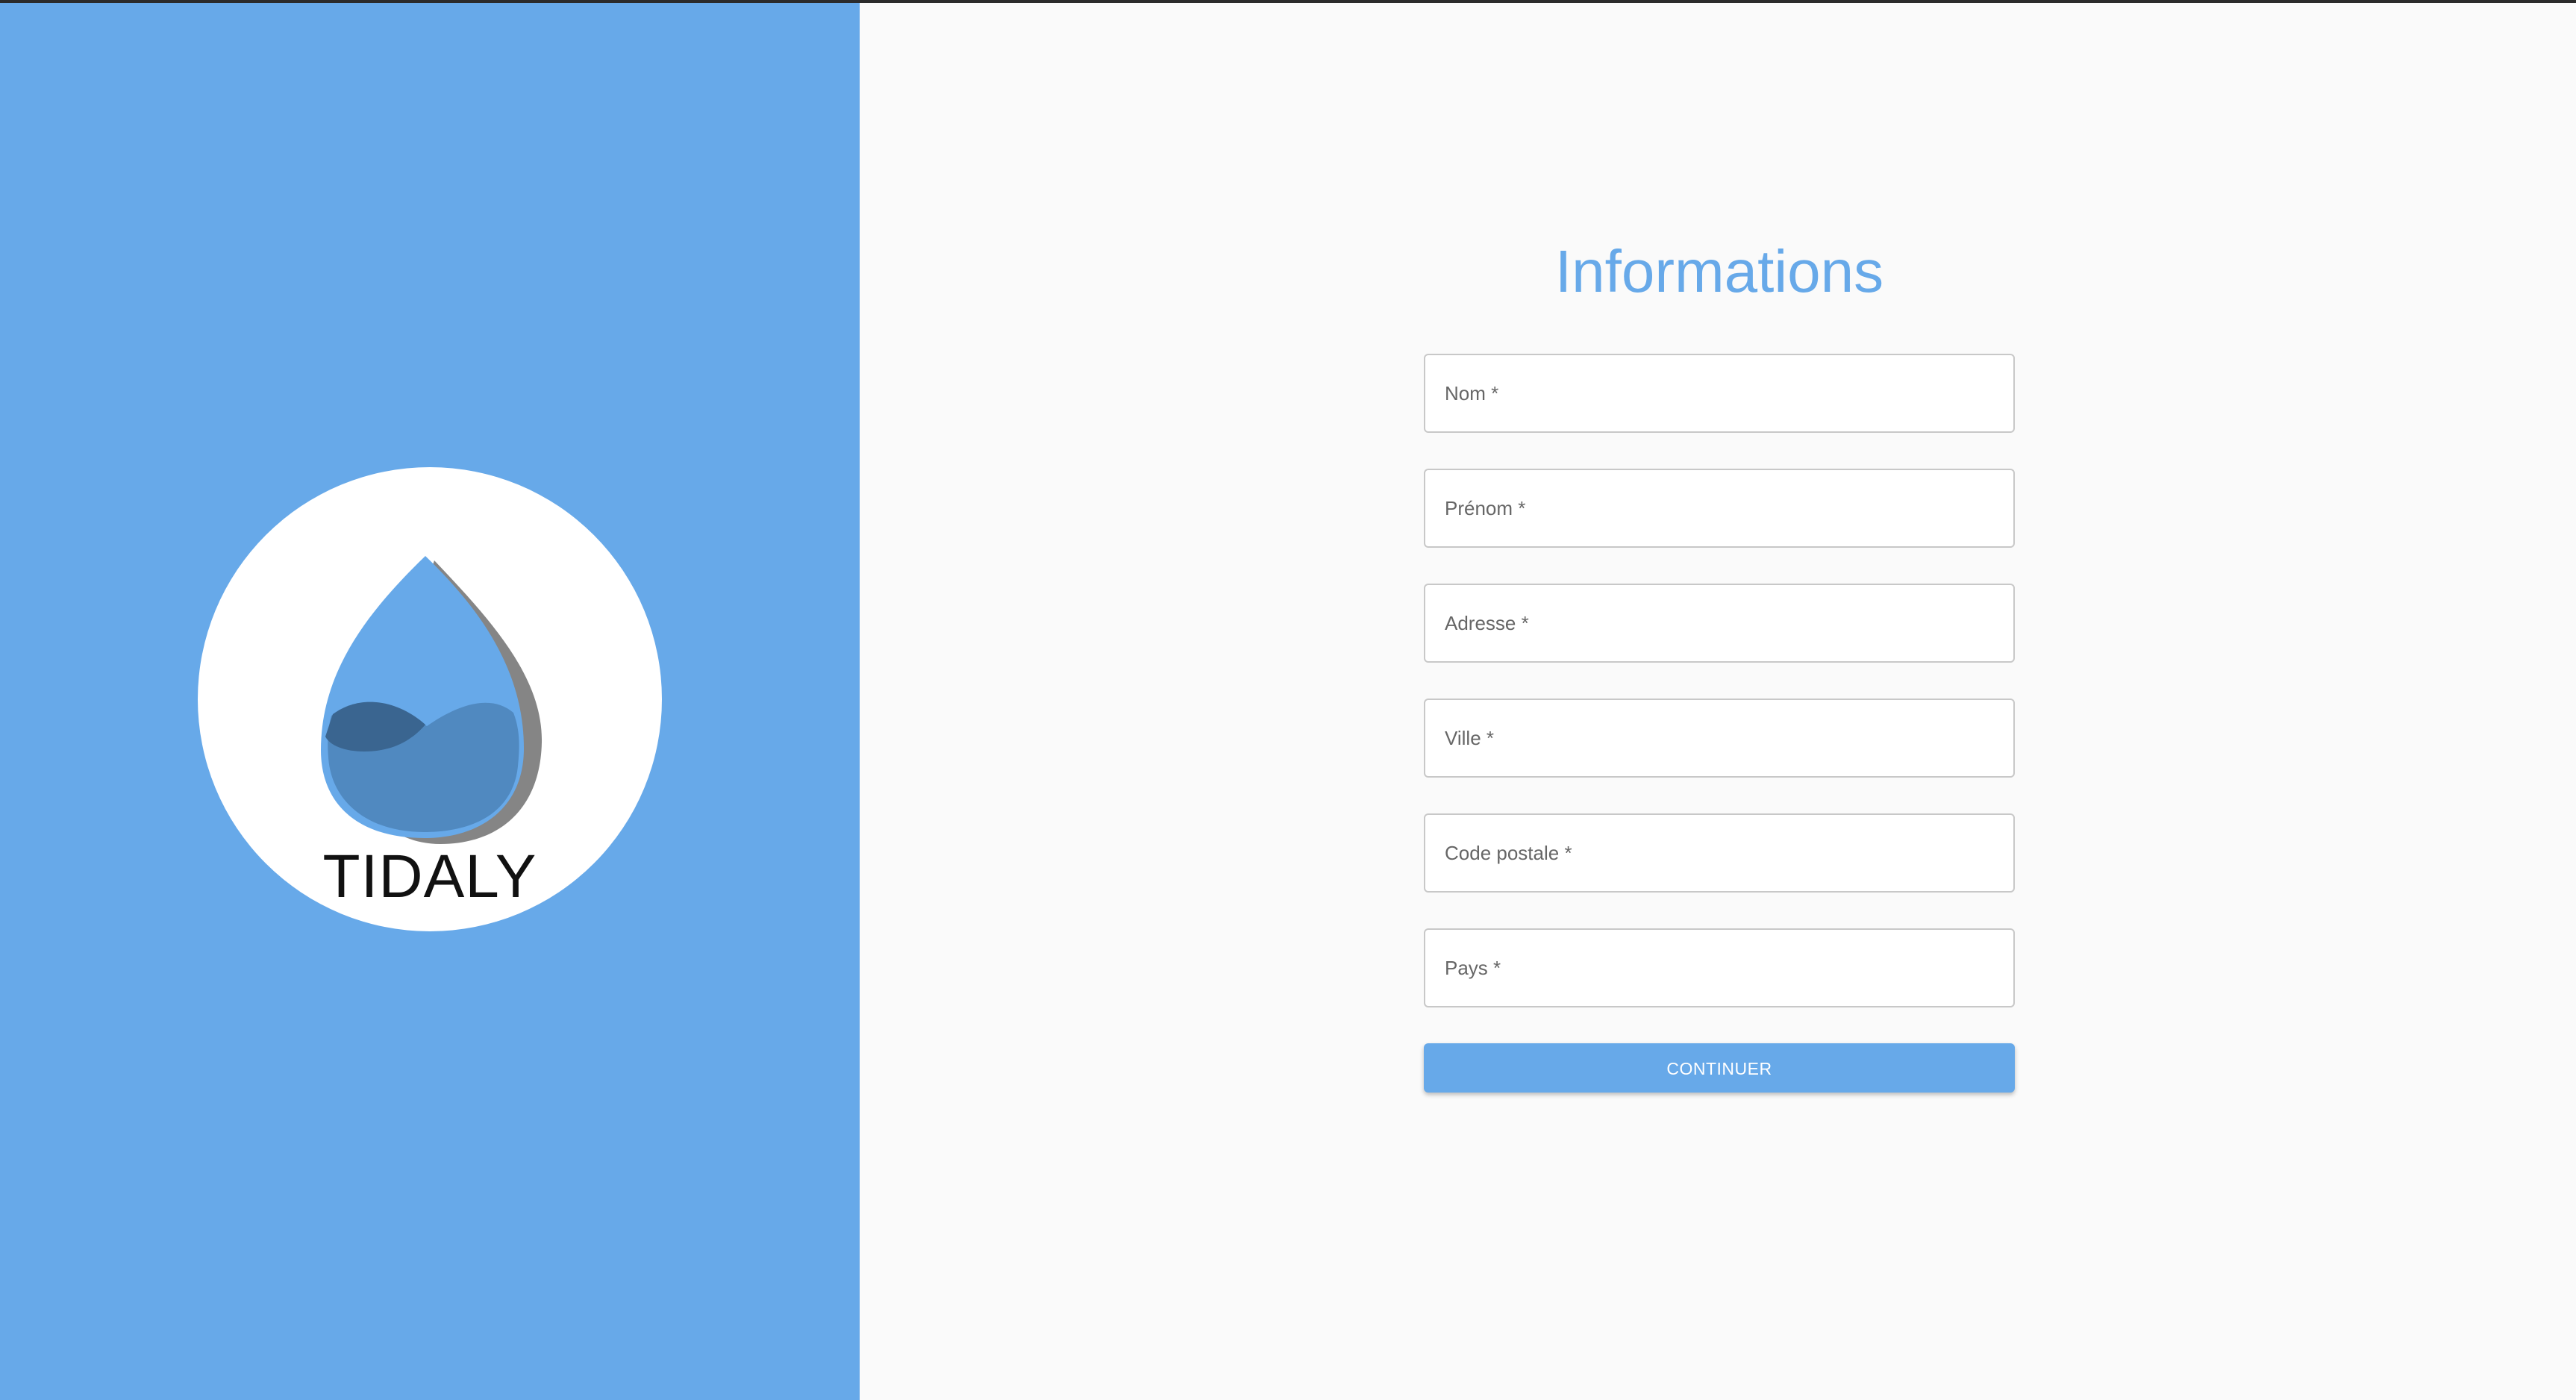  I want to click on page-title: Informations, so click(1719, 271).